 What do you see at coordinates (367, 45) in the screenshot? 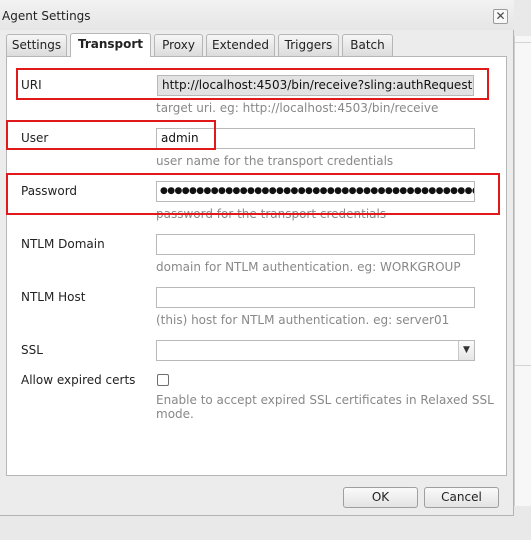
I see `tab-batch: Batch` at bounding box center [367, 45].